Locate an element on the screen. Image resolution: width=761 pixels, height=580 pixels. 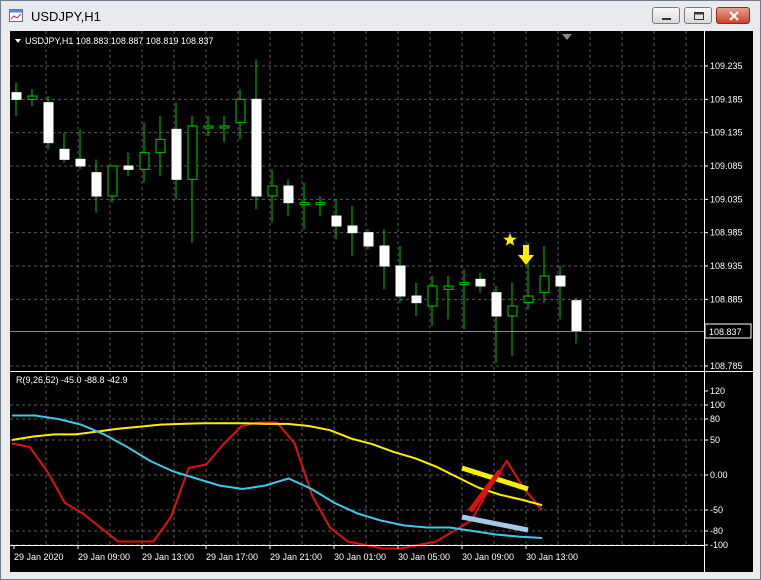
price-tick-label: 109.135 is located at coordinates (726, 133).